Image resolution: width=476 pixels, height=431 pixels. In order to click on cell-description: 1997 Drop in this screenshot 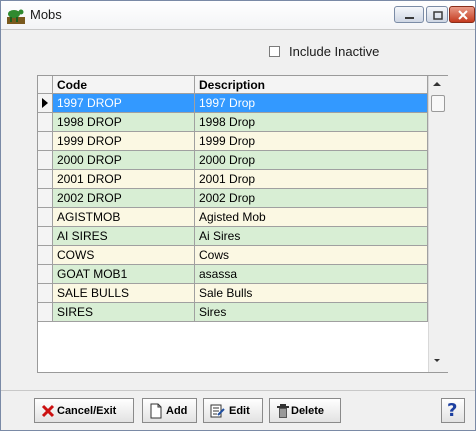, I will do `click(311, 103)`.